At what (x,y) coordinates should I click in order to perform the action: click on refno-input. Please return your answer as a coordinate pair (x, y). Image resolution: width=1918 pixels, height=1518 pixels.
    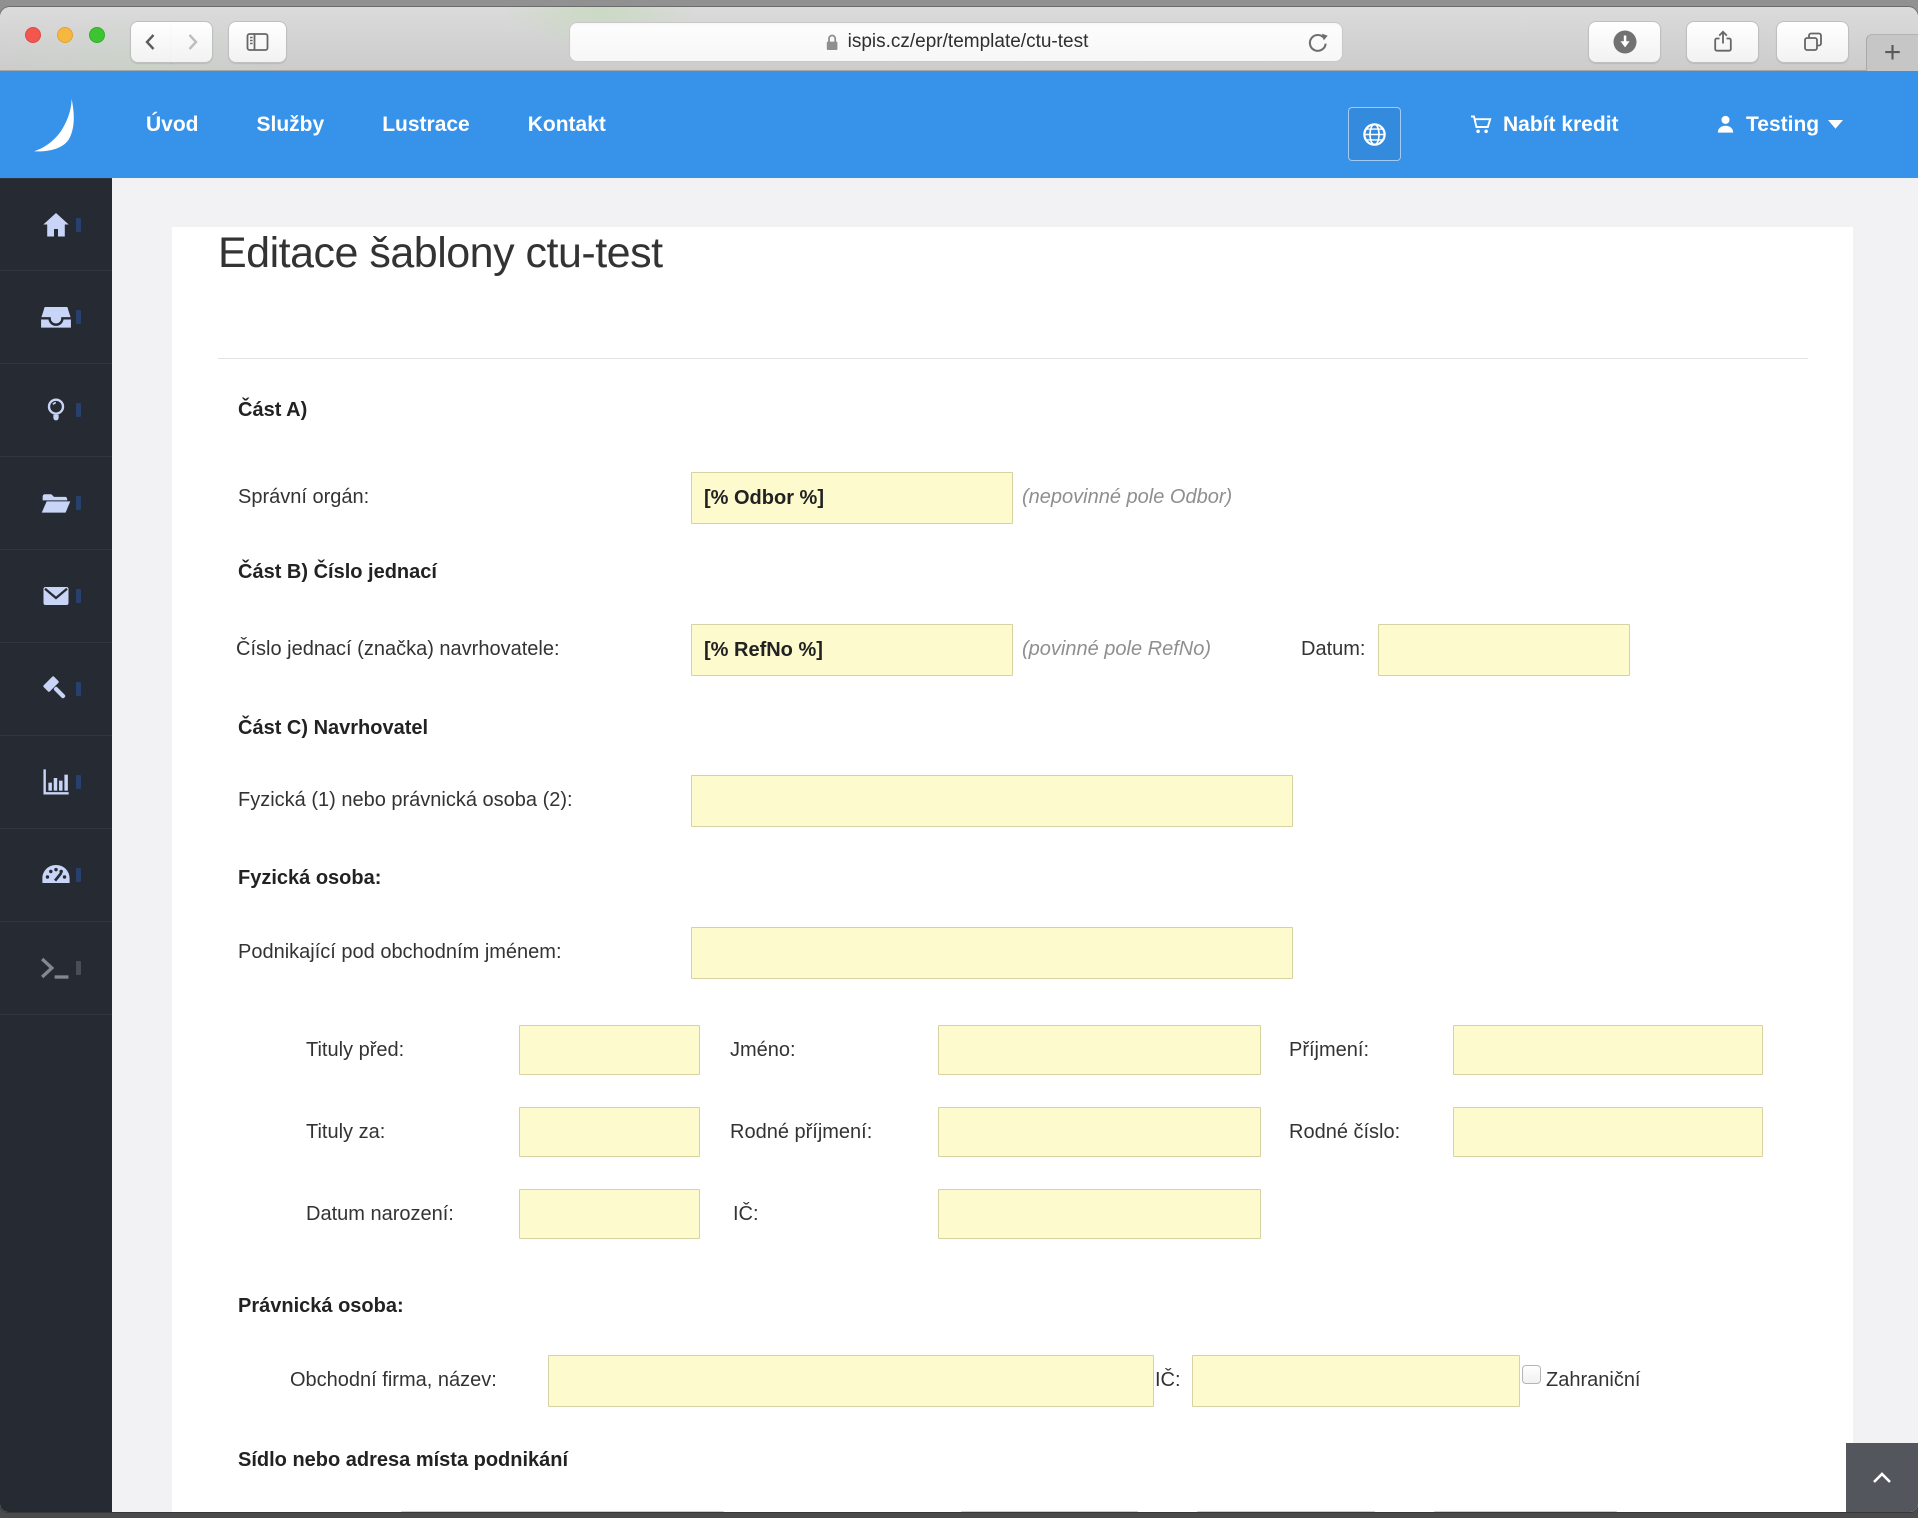
    Looking at the image, I should click on (852, 650).